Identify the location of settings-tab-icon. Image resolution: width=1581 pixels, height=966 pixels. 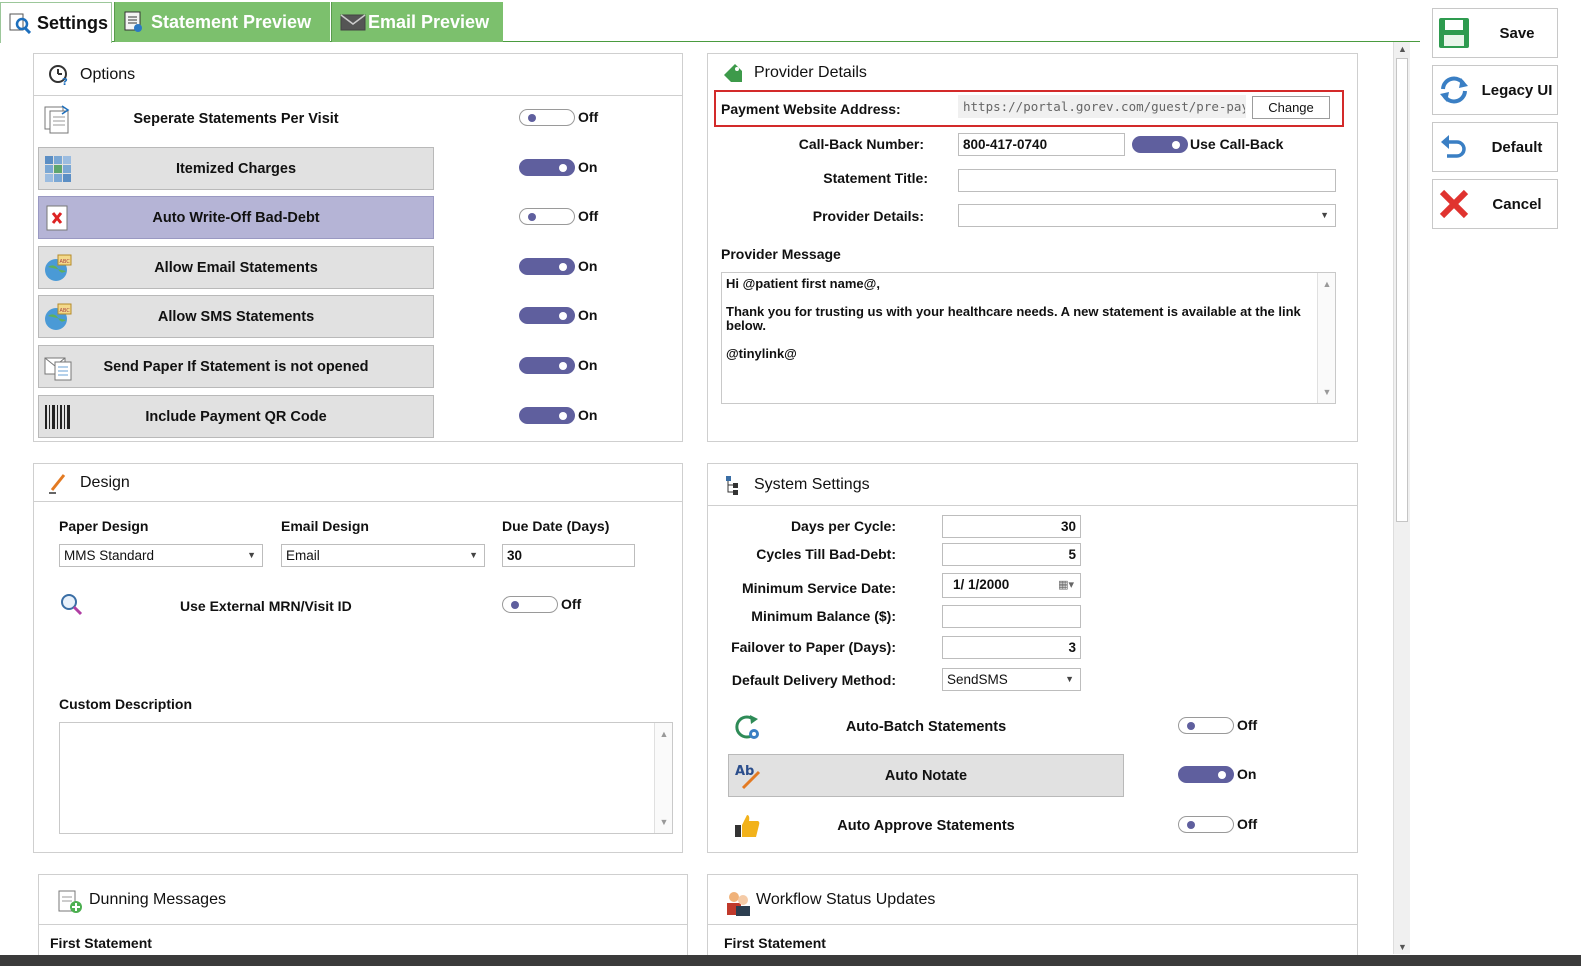
(20, 23).